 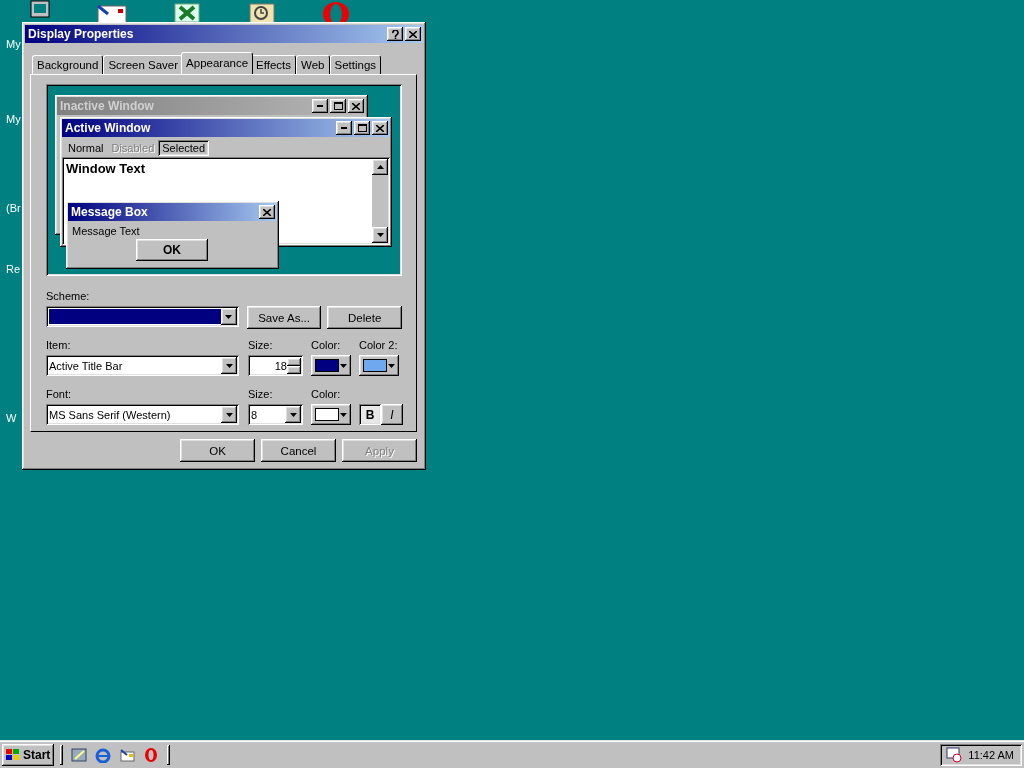 What do you see at coordinates (392, 414) in the screenshot?
I see `italic-button: I` at bounding box center [392, 414].